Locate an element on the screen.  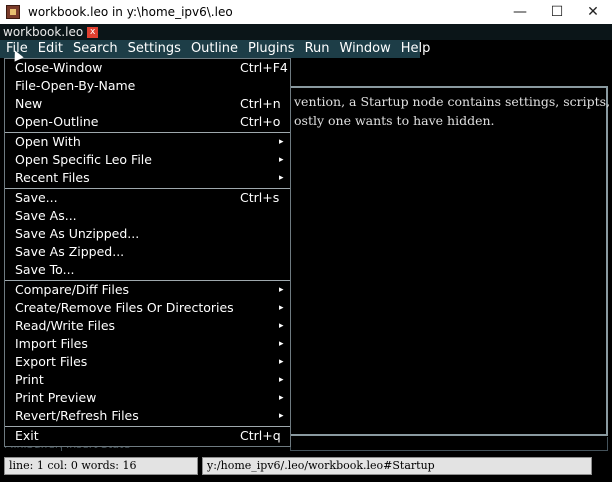
menu-item-shortcut: Ctrl+s is located at coordinates (260, 197).